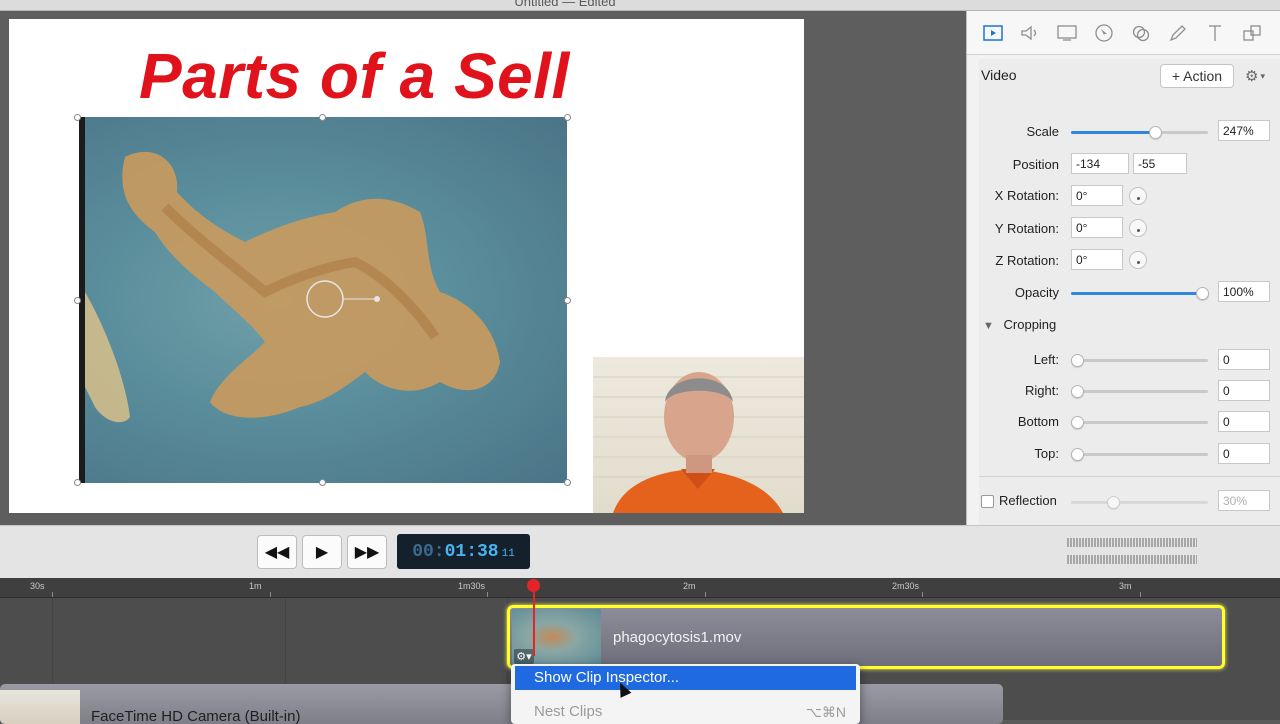  What do you see at coordinates (685, 694) in the screenshot?
I see `clip-context-menu: Show Clip Inspector... Nest Clips ⌥⌘N` at bounding box center [685, 694].